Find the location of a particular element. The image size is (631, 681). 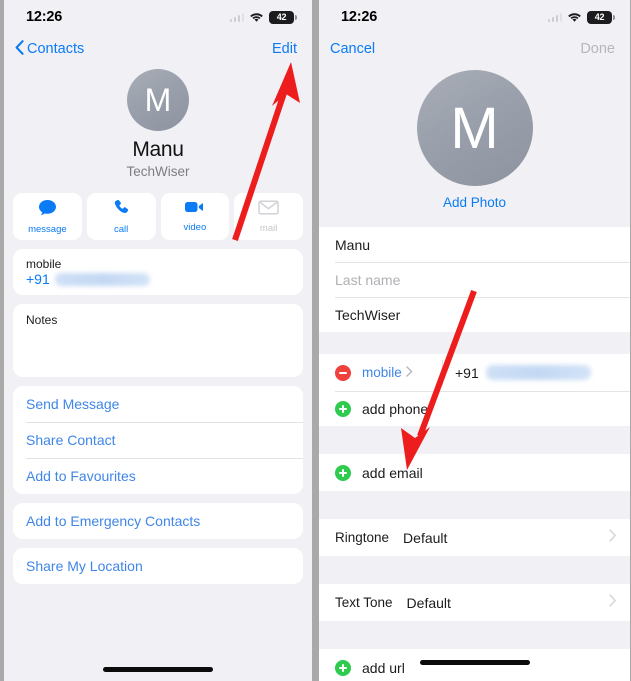

phone-card: mobile +91 is located at coordinates (158, 272).